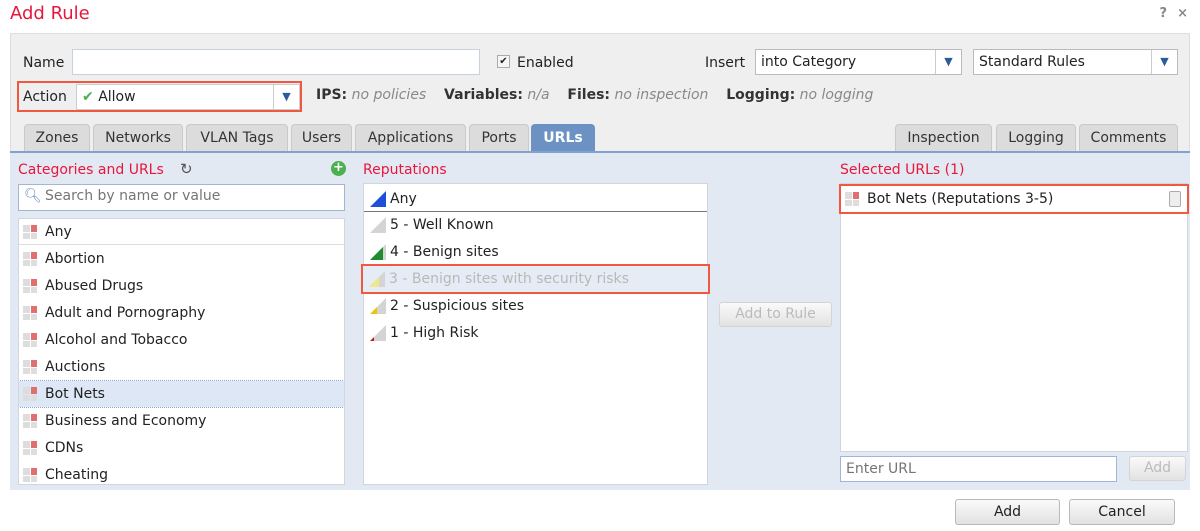 The width and height of the screenshot is (1200, 531). I want to click on enabled-label: Enabled, so click(545, 63).